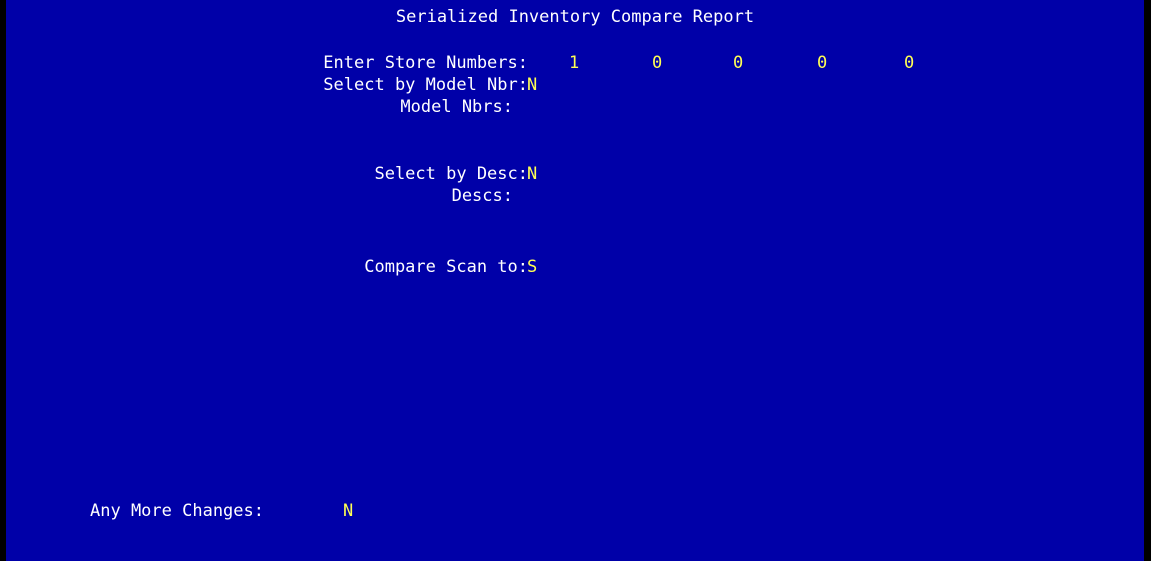  Describe the element at coordinates (456, 107) in the screenshot. I see `model-nbrs-label: Model Nbrs:` at that location.